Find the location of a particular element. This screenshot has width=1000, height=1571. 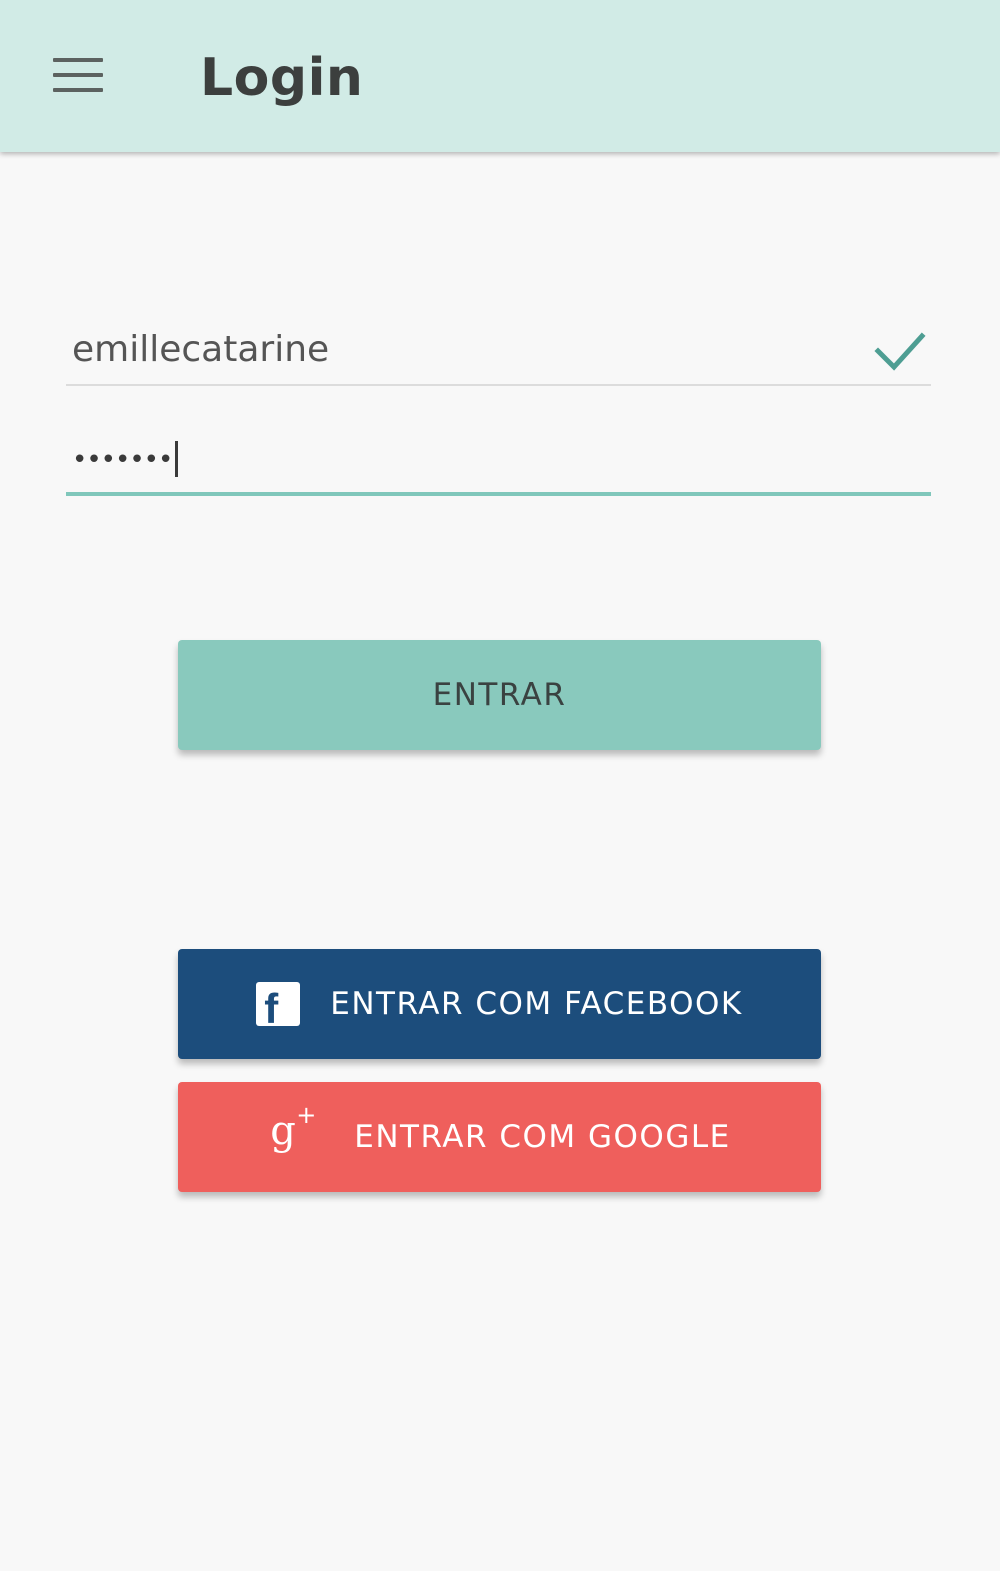

password-field: ••••••• is located at coordinates (498, 464).